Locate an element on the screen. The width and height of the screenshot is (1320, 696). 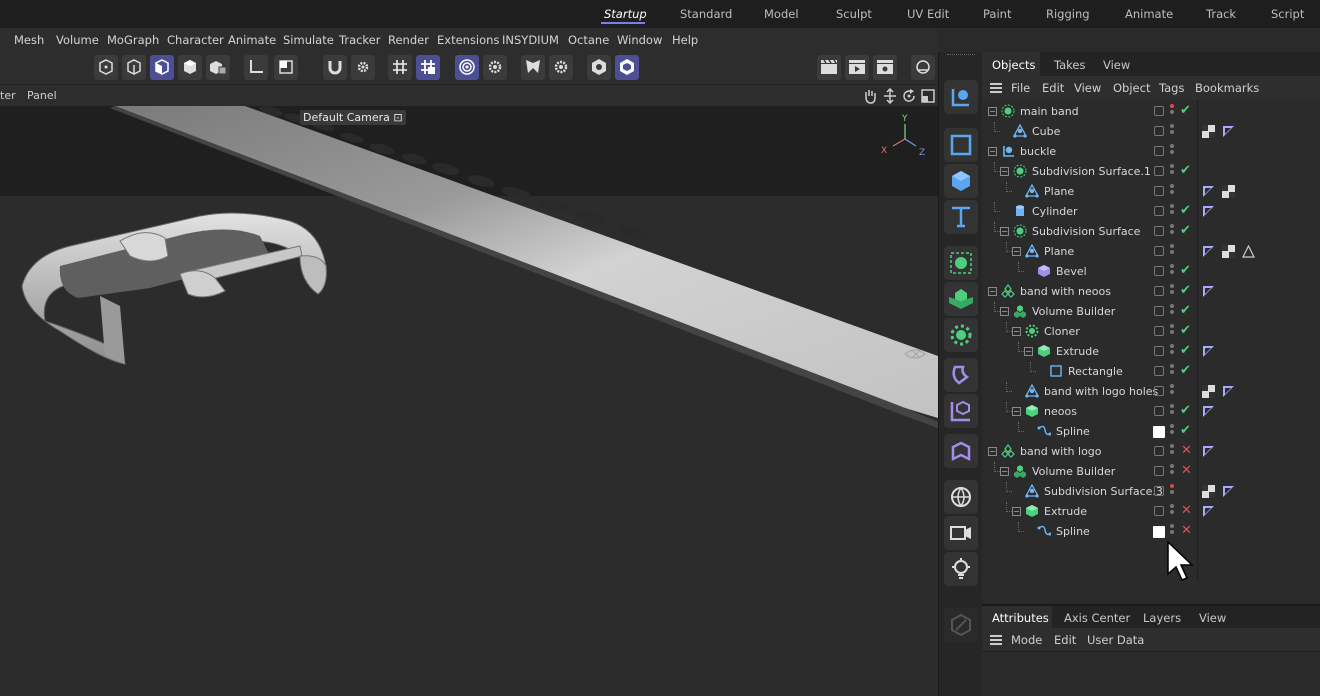
object-name: buckle is located at coordinates (1038, 151).